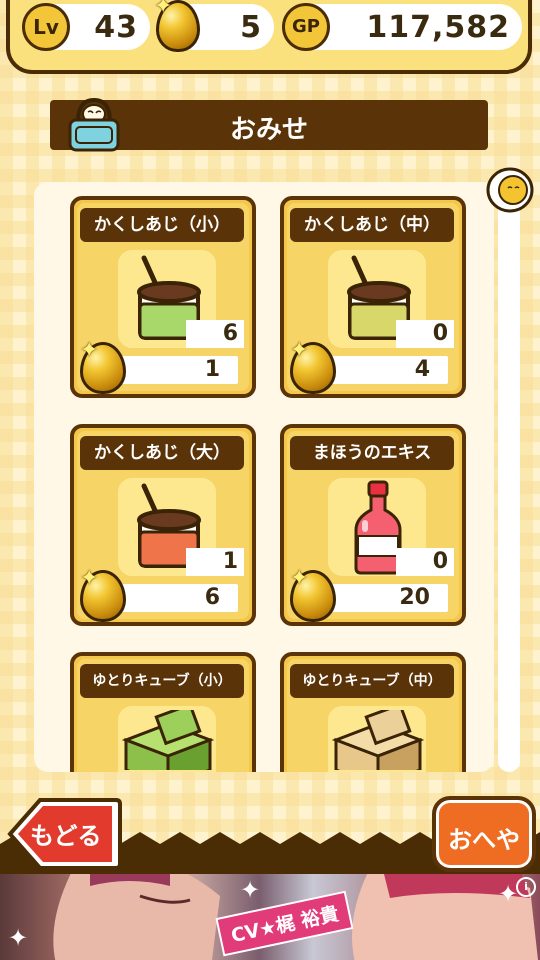 This screenshot has height=960, width=540. Describe the element at coordinates (178, 598) in the screenshot. I see `item-price: 6` at that location.